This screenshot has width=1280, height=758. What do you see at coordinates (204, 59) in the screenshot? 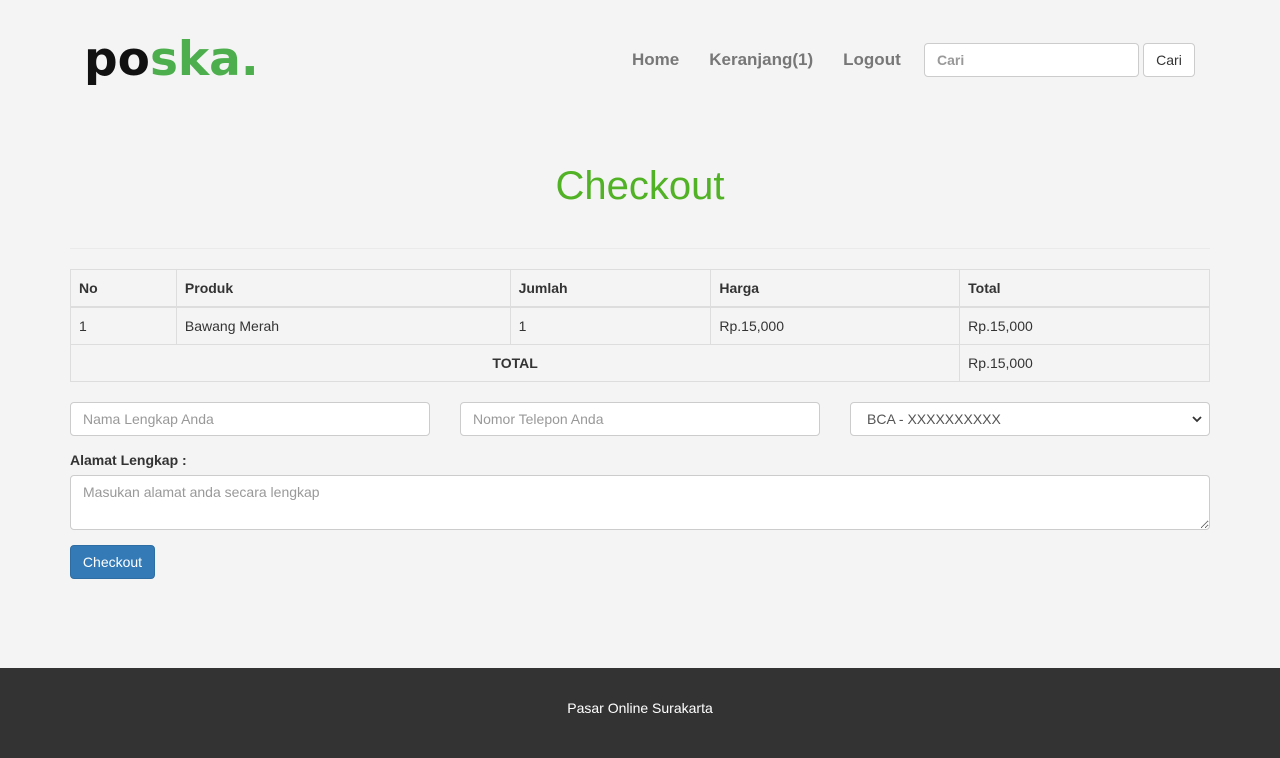
I see `logo-text-green: ska.` at bounding box center [204, 59].